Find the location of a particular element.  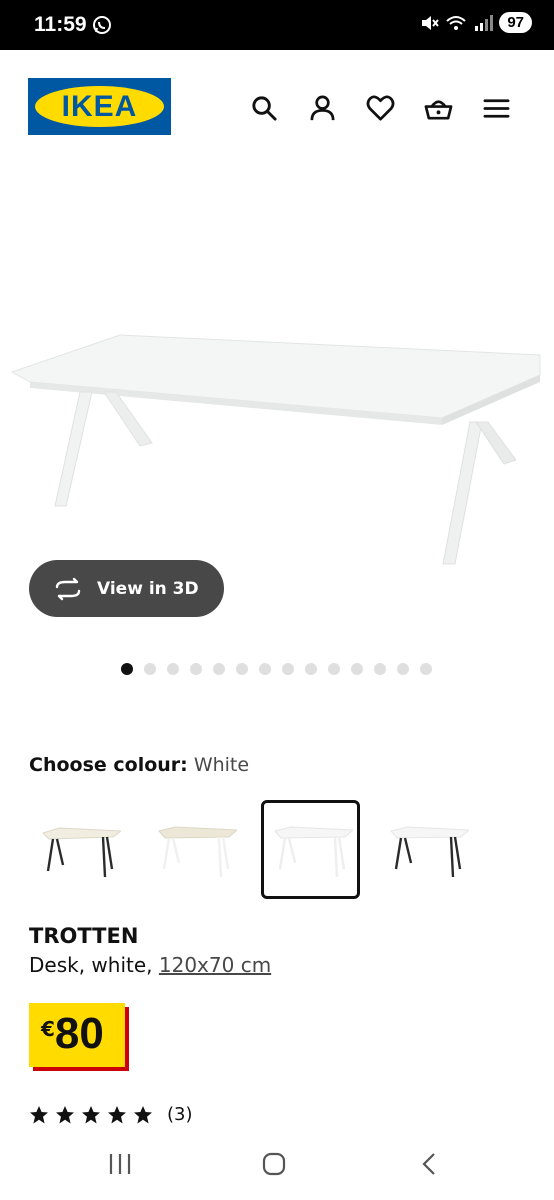

status-icons: 97 is located at coordinates (475, 22).